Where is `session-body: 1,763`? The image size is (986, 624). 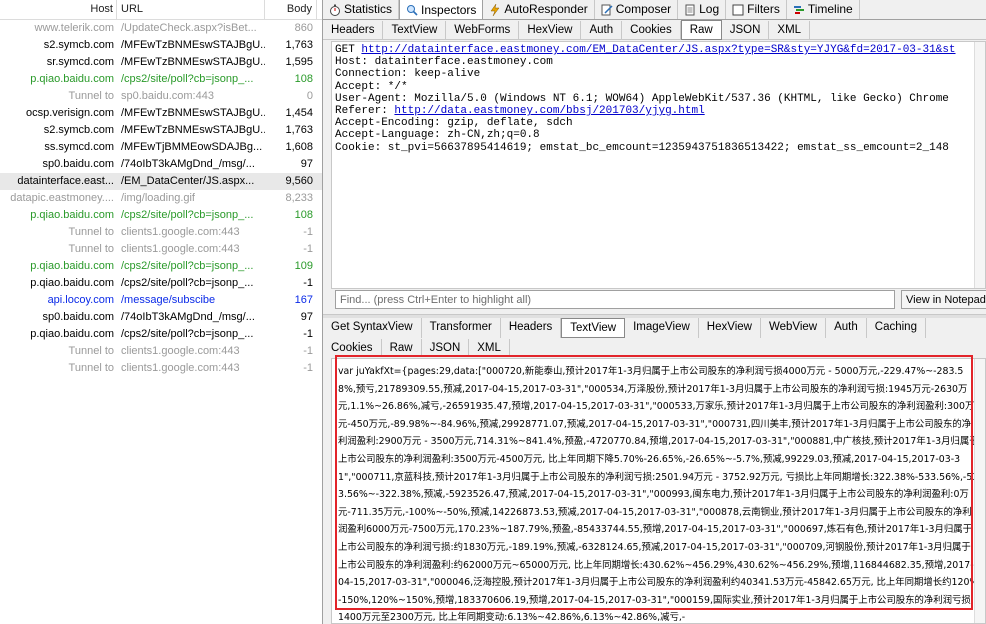 session-body: 1,763 is located at coordinates (299, 45).